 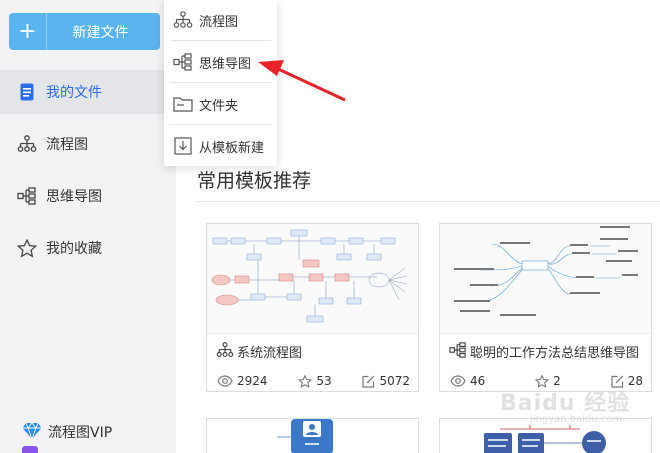 I want to click on template-name: 聪明的工作方法总结思维导图, so click(x=550, y=351).